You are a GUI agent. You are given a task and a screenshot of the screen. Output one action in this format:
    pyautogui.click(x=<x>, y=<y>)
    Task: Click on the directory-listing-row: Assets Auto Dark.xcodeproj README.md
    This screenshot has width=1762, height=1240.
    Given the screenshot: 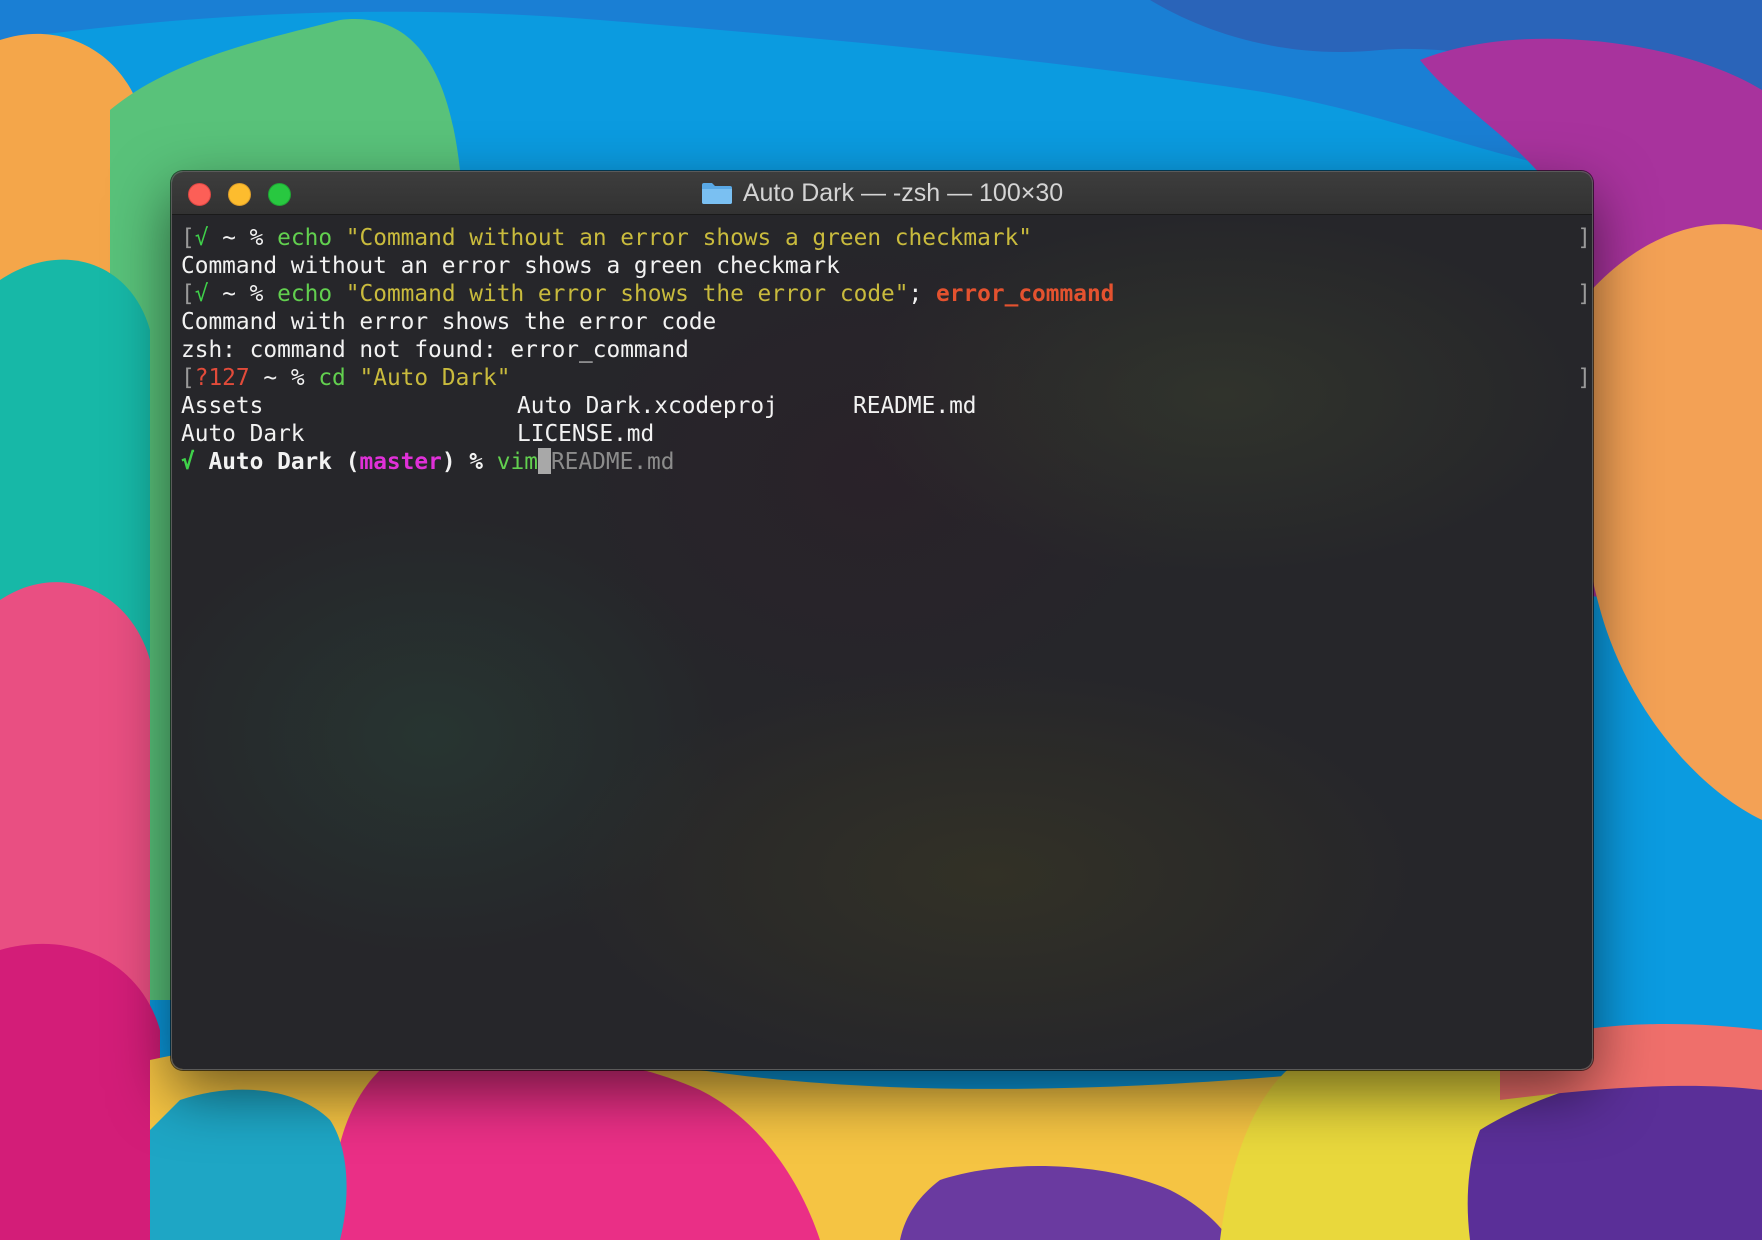 What is the action you would take?
    pyautogui.click(x=886, y=406)
    